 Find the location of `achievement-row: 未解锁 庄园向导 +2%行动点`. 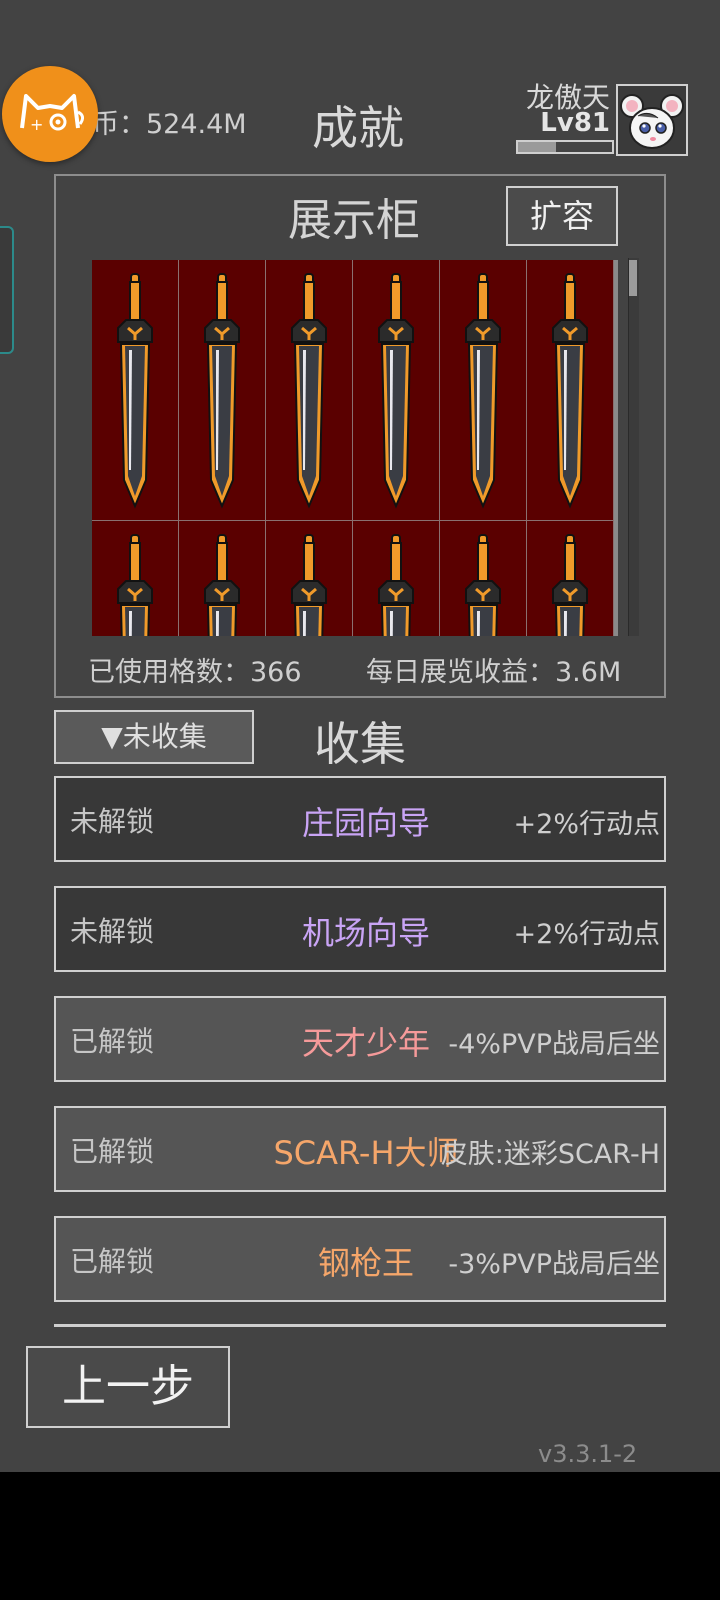

achievement-row: 未解锁 庄园向导 +2%行动点 is located at coordinates (360, 819).